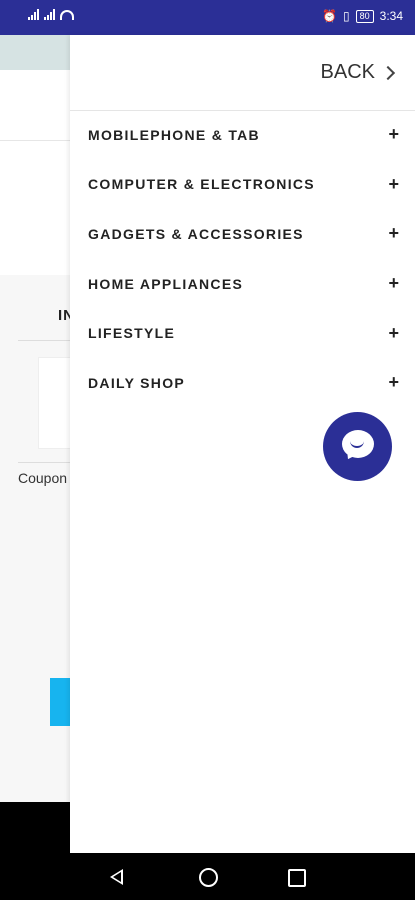 The width and height of the screenshot is (415, 900). I want to click on menu-item-computer-electronics: COMPUTER & ELECTRONICS +, so click(242, 185).